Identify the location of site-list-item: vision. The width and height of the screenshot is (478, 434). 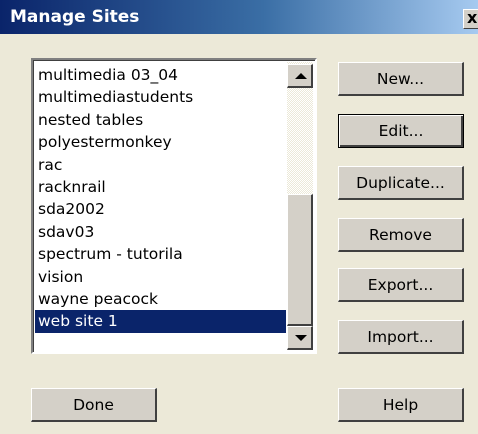
(160, 277).